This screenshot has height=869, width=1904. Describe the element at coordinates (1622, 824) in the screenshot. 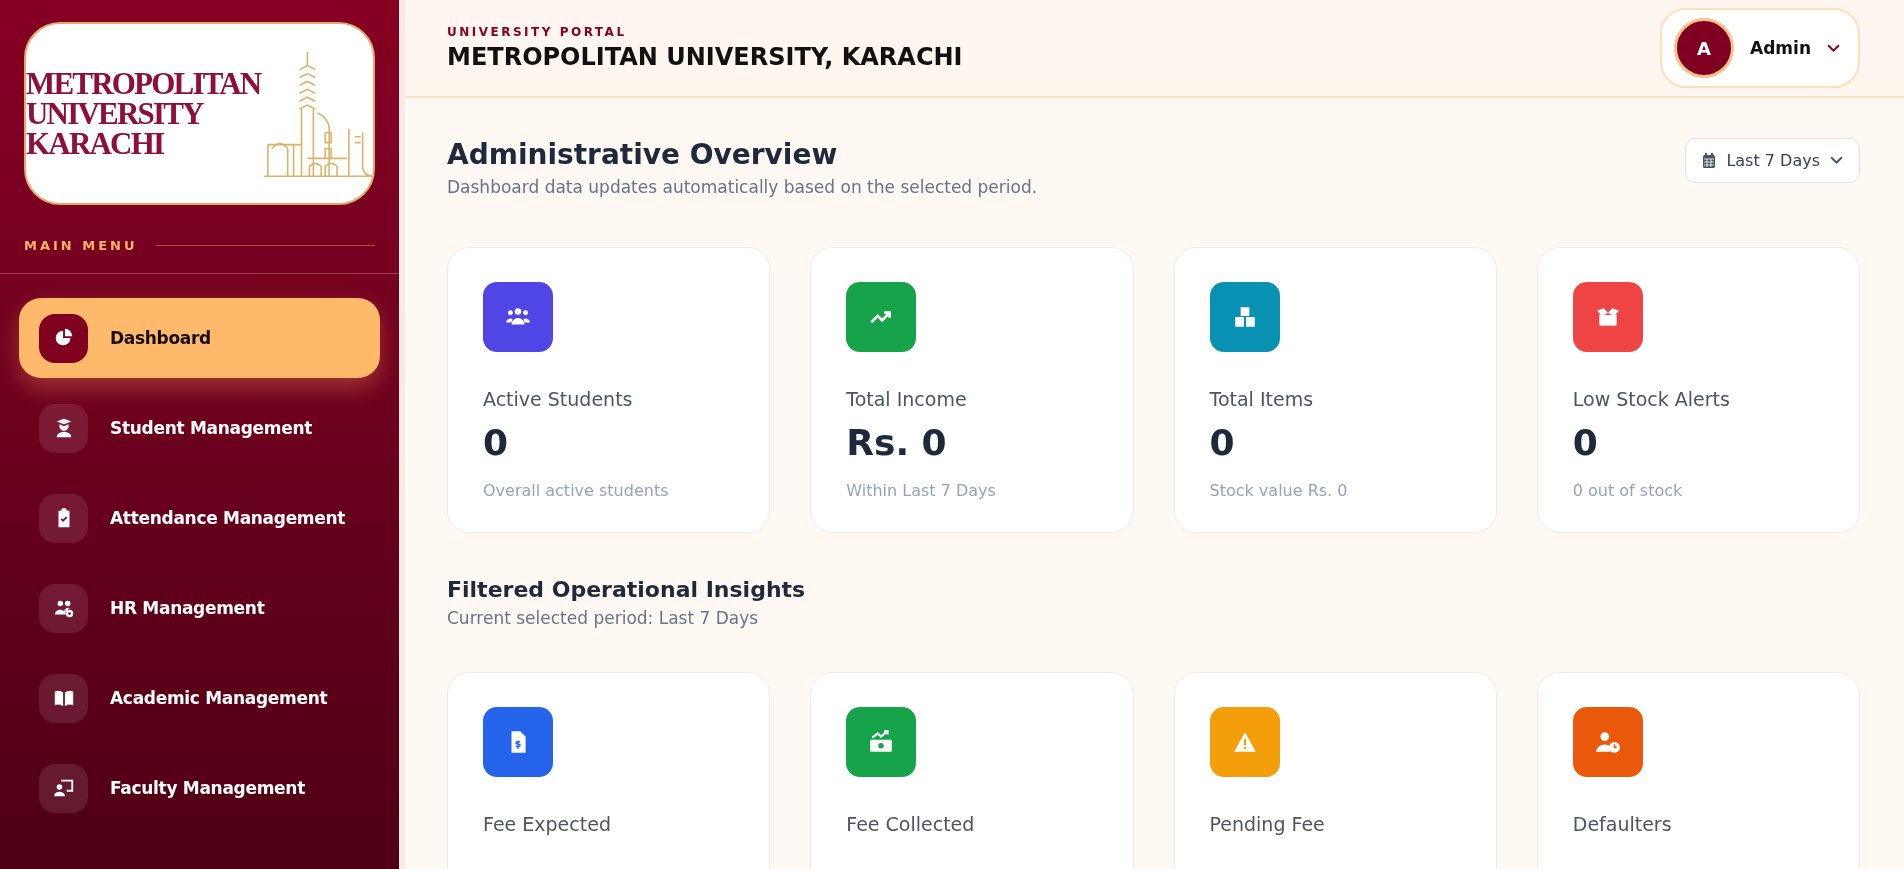

I see `stat-label: Defaulters` at that location.